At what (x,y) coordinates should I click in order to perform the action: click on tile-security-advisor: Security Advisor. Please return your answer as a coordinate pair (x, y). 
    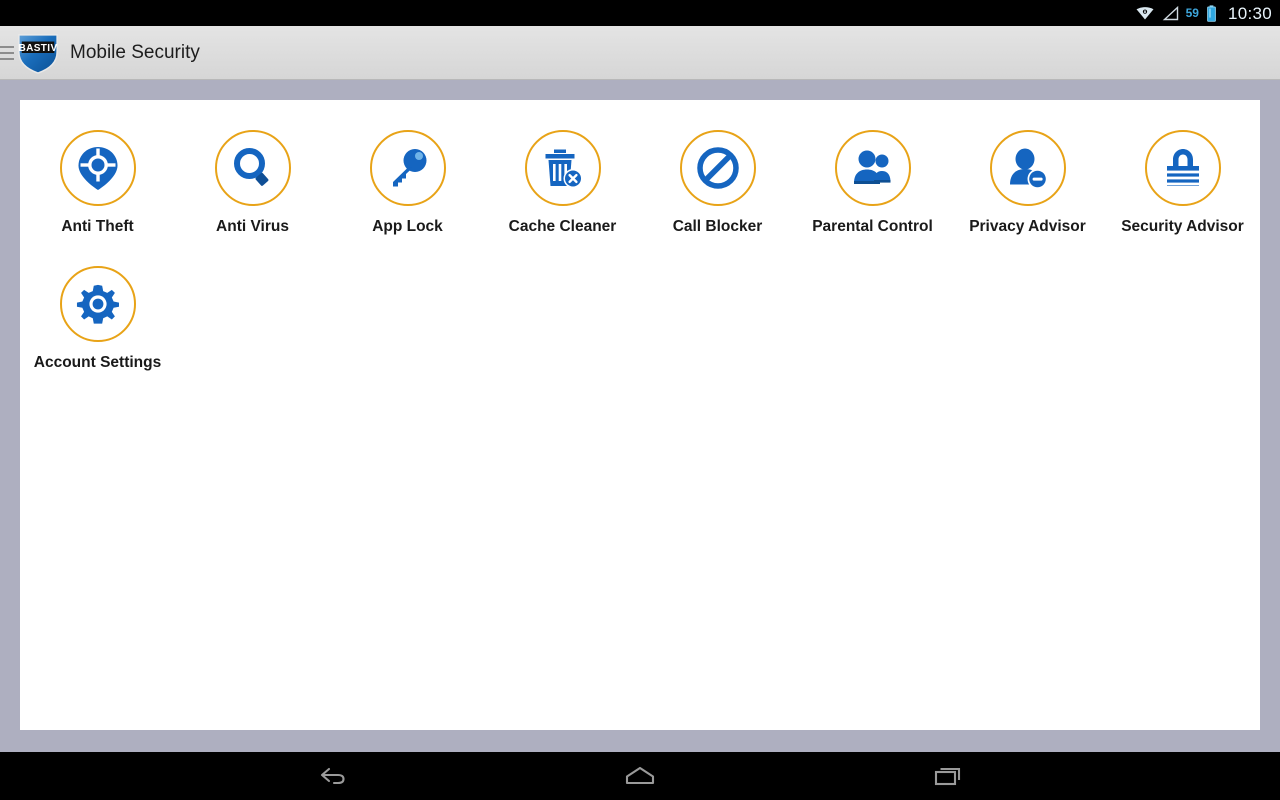
    Looking at the image, I should click on (1182, 177).